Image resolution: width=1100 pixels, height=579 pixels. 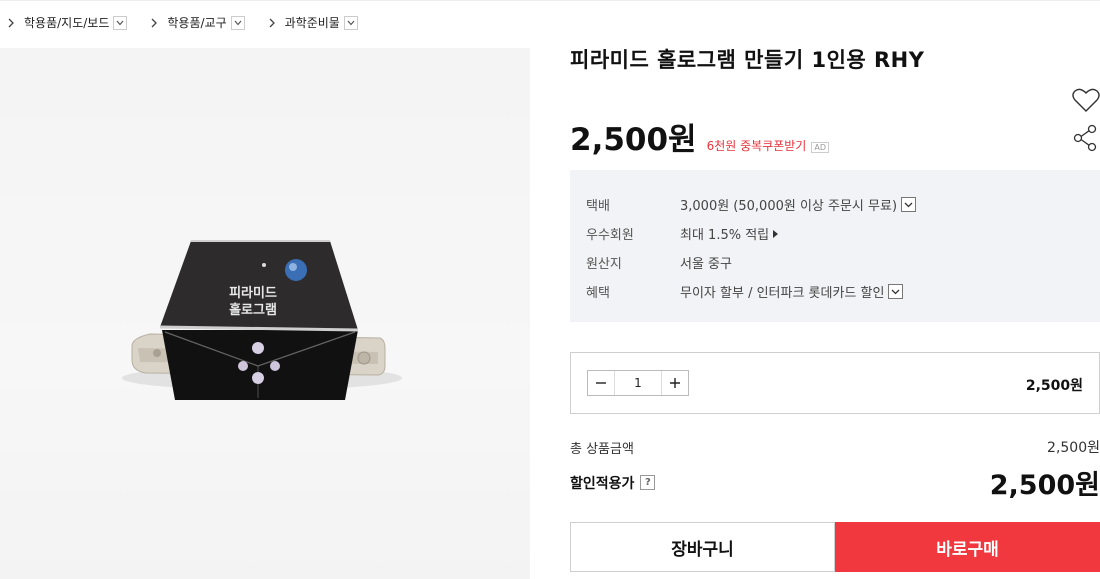 I want to click on add-to-cart-button: 장바구니, so click(x=702, y=547).